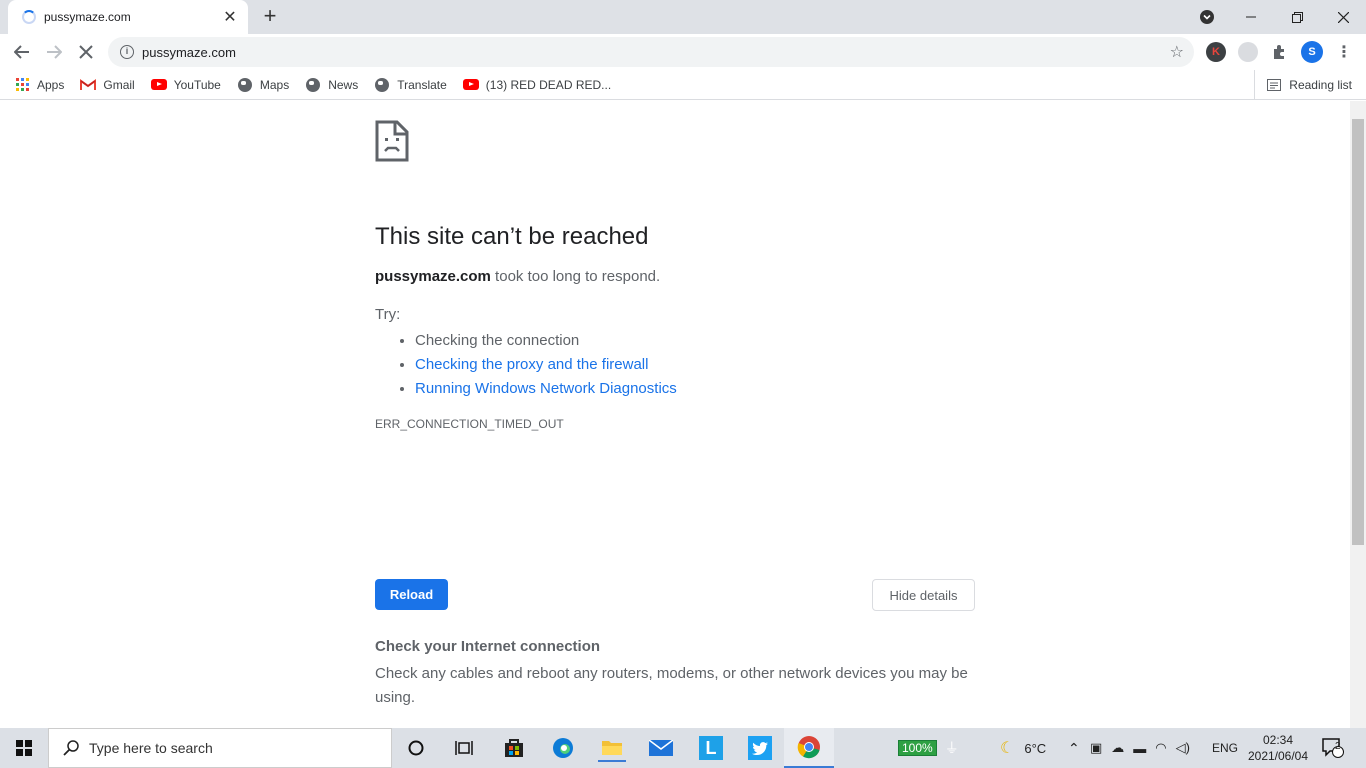  I want to click on l-app-icon: L, so click(711, 748).